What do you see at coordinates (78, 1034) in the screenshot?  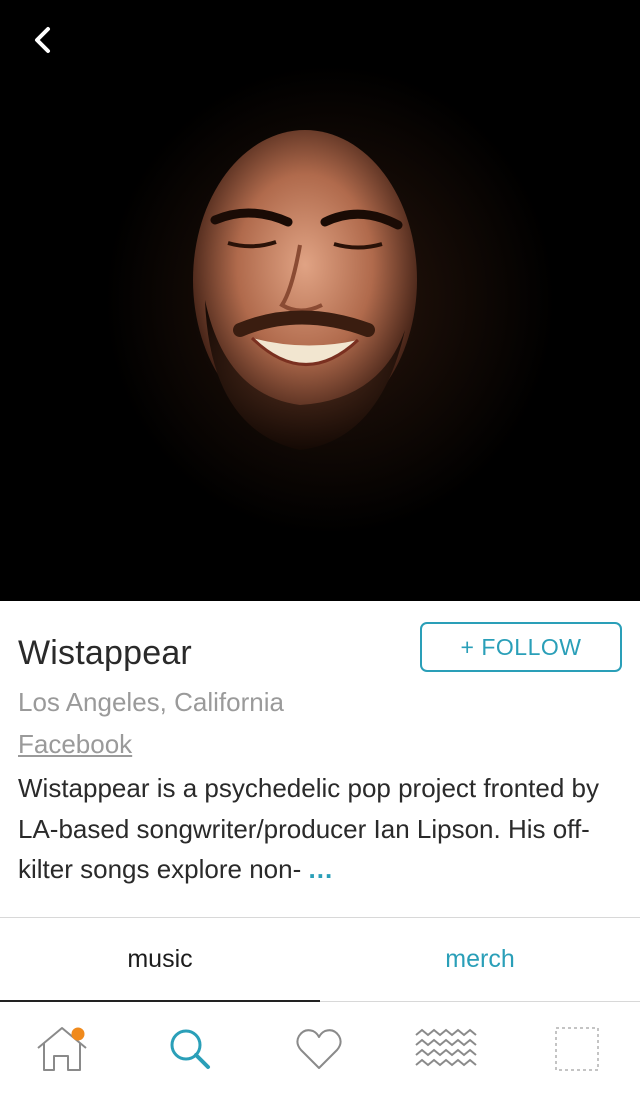 I see `notification-badge` at bounding box center [78, 1034].